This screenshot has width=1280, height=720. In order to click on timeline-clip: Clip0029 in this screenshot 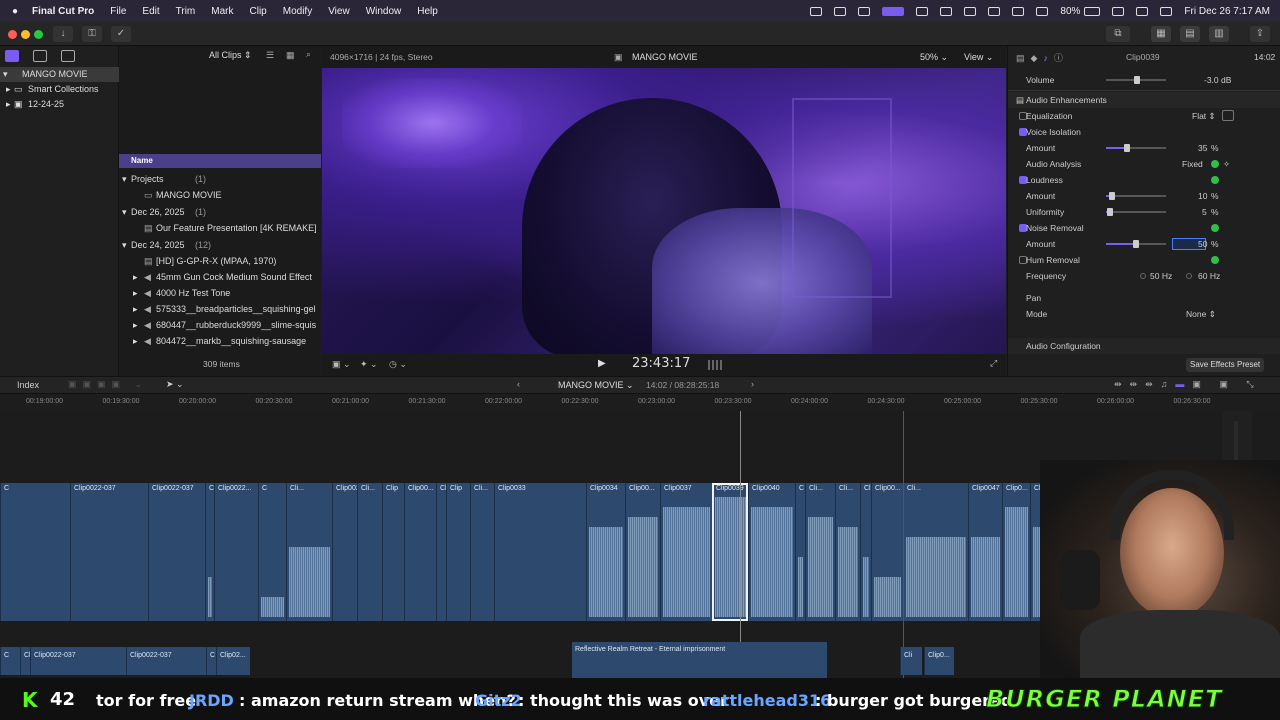, I will do `click(348, 552)`.